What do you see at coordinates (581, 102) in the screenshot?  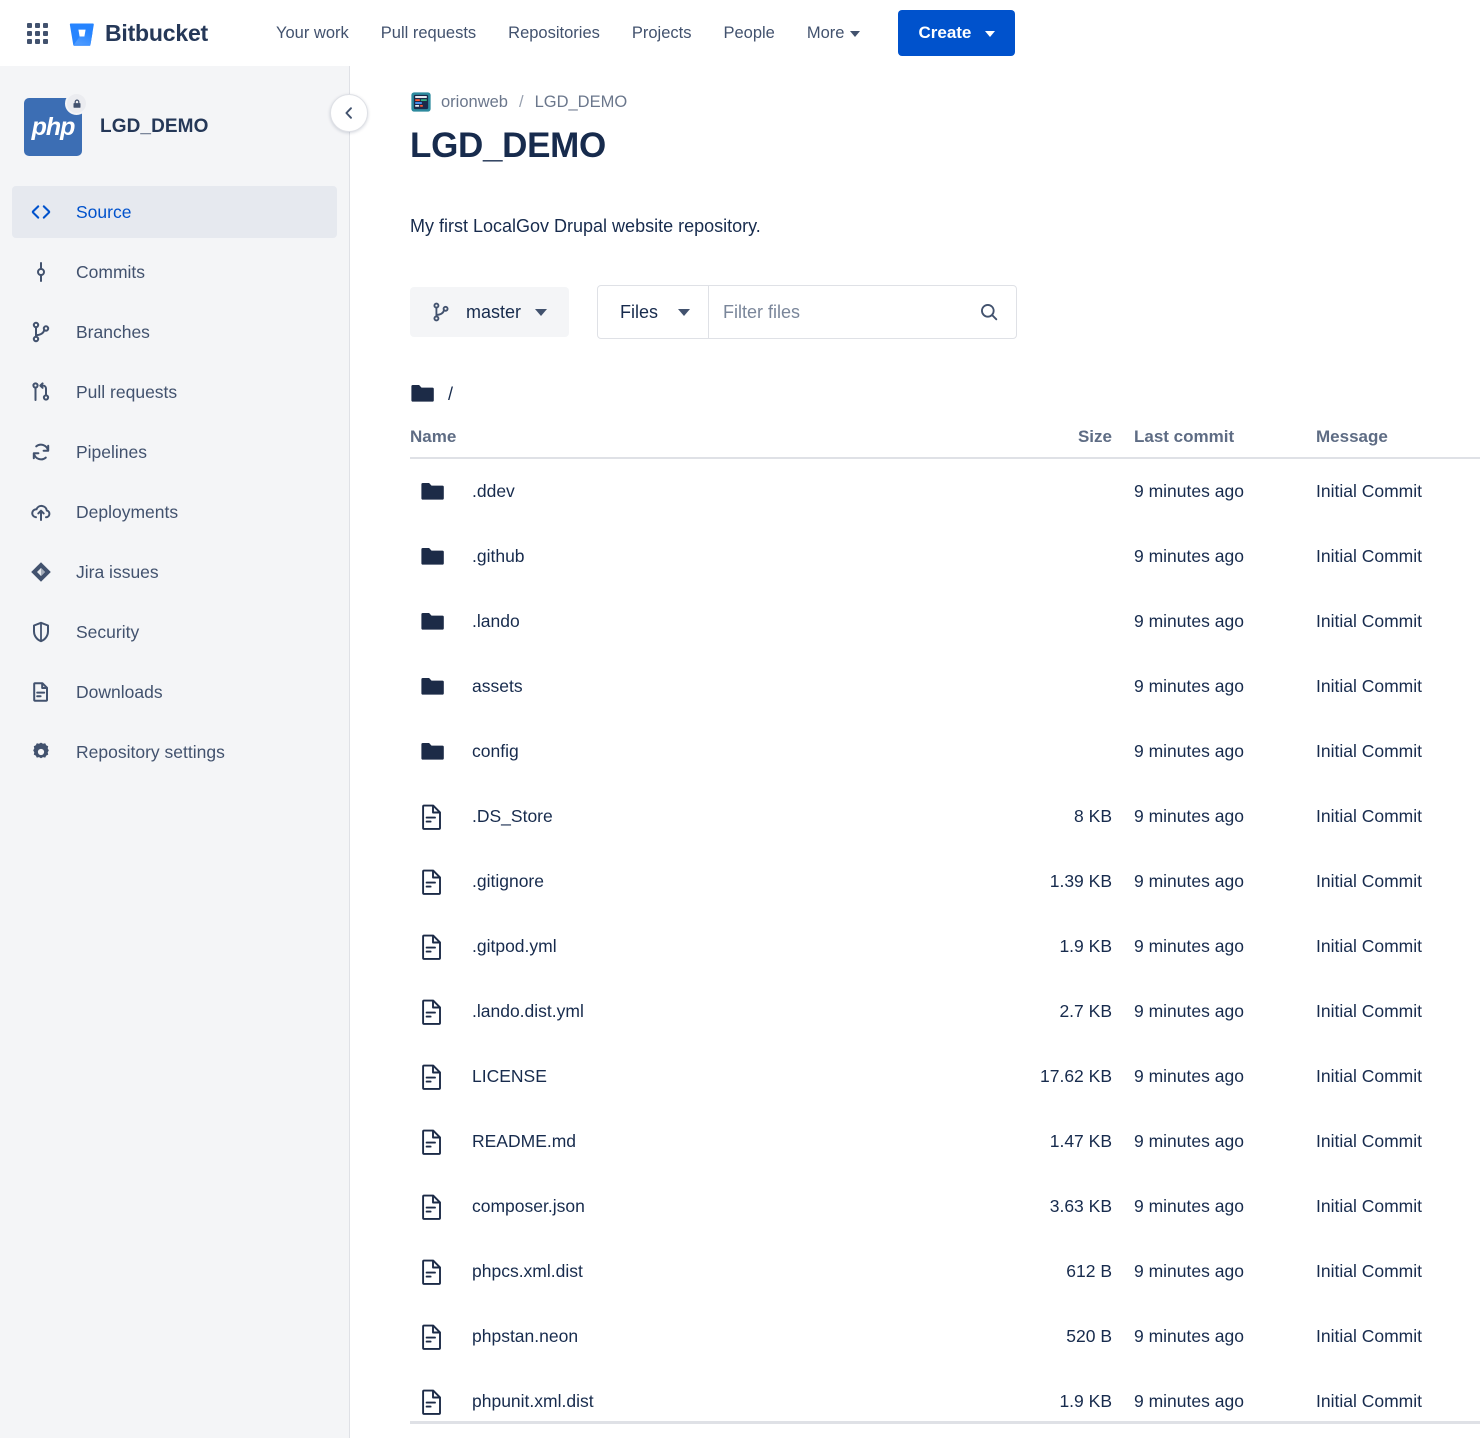 I see `breadcrumb-repo: LGD_DEMO` at bounding box center [581, 102].